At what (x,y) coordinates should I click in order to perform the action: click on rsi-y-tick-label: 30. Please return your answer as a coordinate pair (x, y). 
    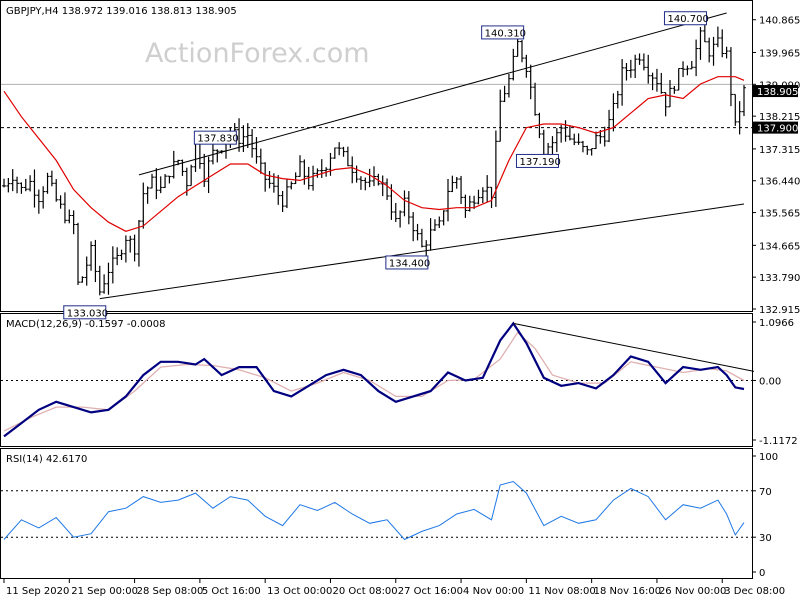
    Looking at the image, I should click on (765, 538).